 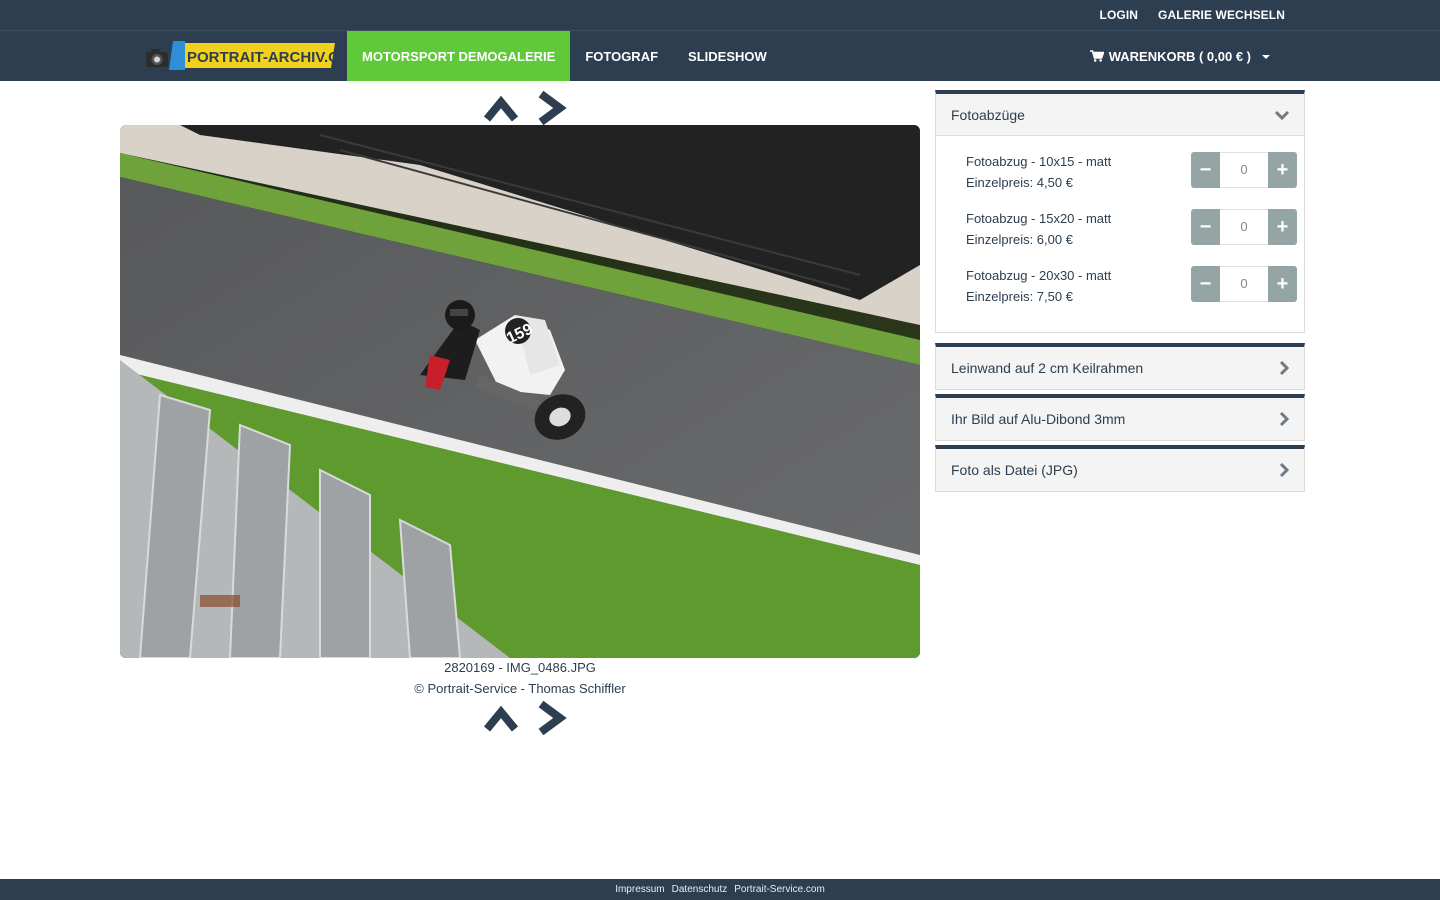 What do you see at coordinates (1119, 15) in the screenshot?
I see `login-link: LOGIN` at bounding box center [1119, 15].